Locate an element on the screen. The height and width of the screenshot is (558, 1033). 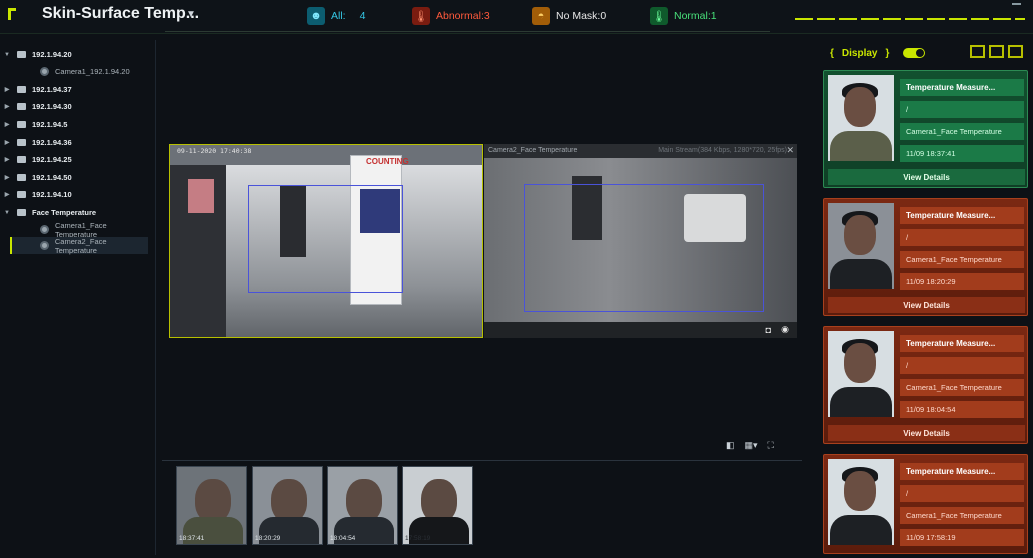
camera-icon is located at coordinates (44, 245).